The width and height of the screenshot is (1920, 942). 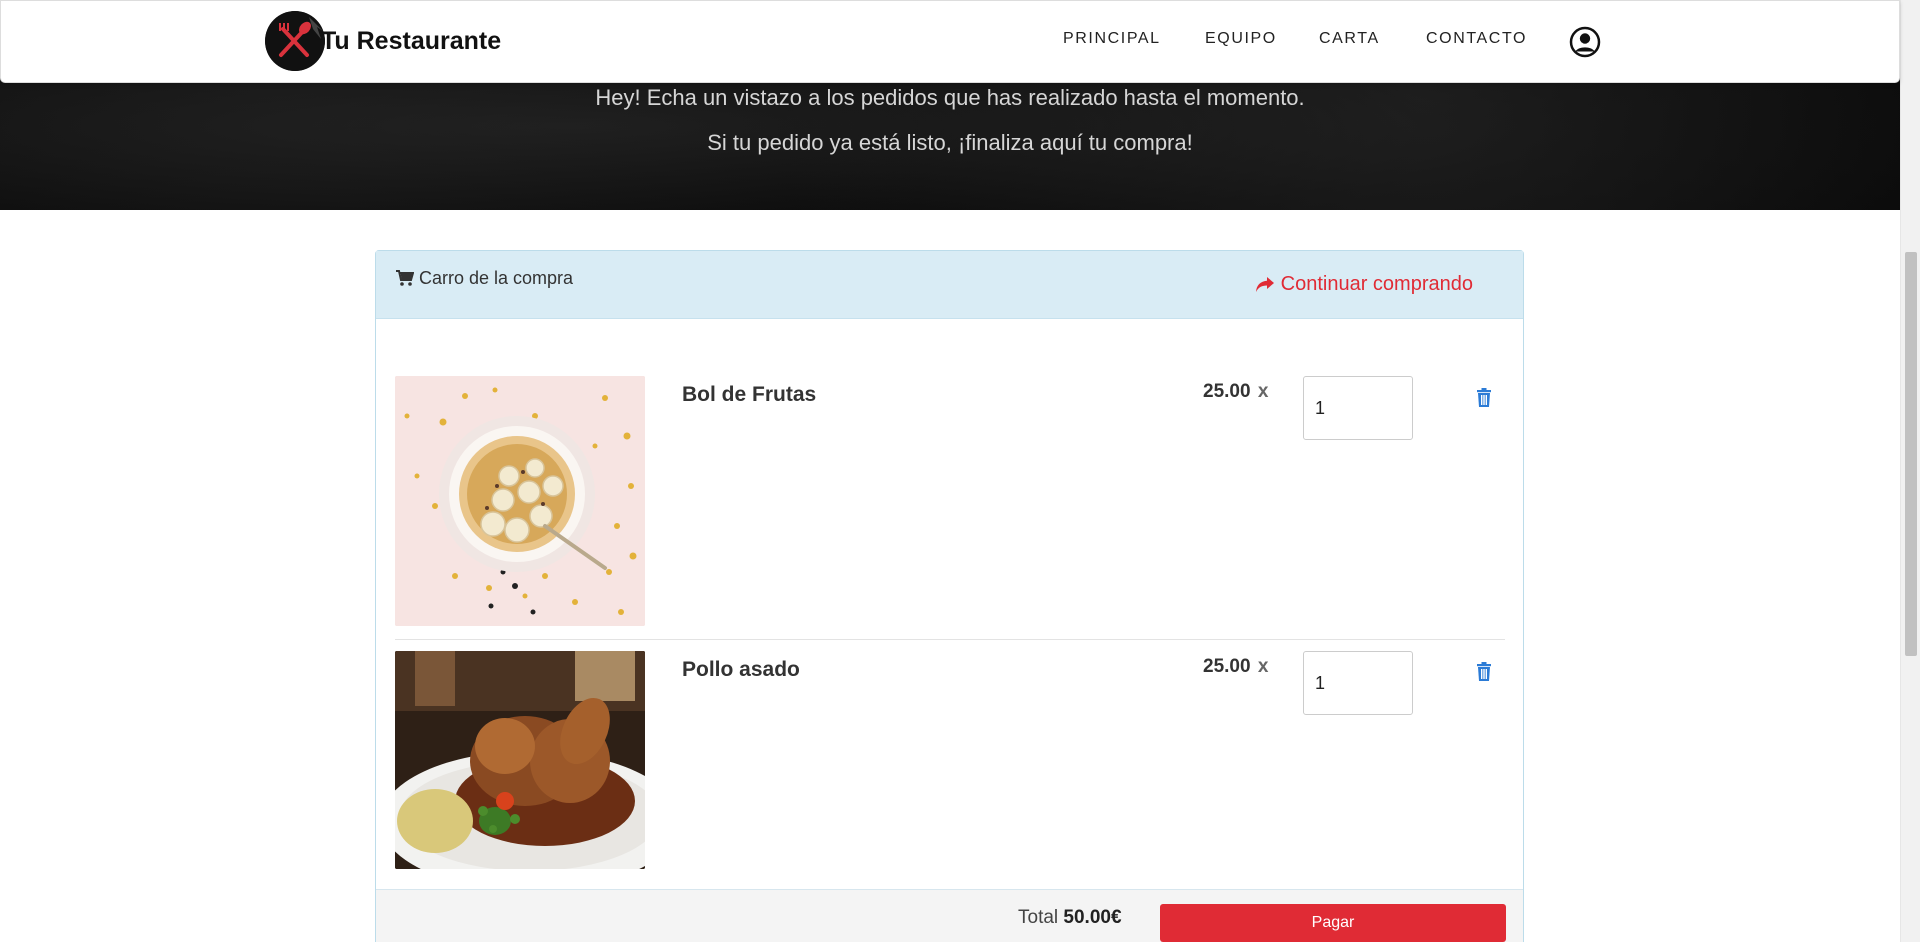 I want to click on total-label: Total, so click(x=1038, y=917).